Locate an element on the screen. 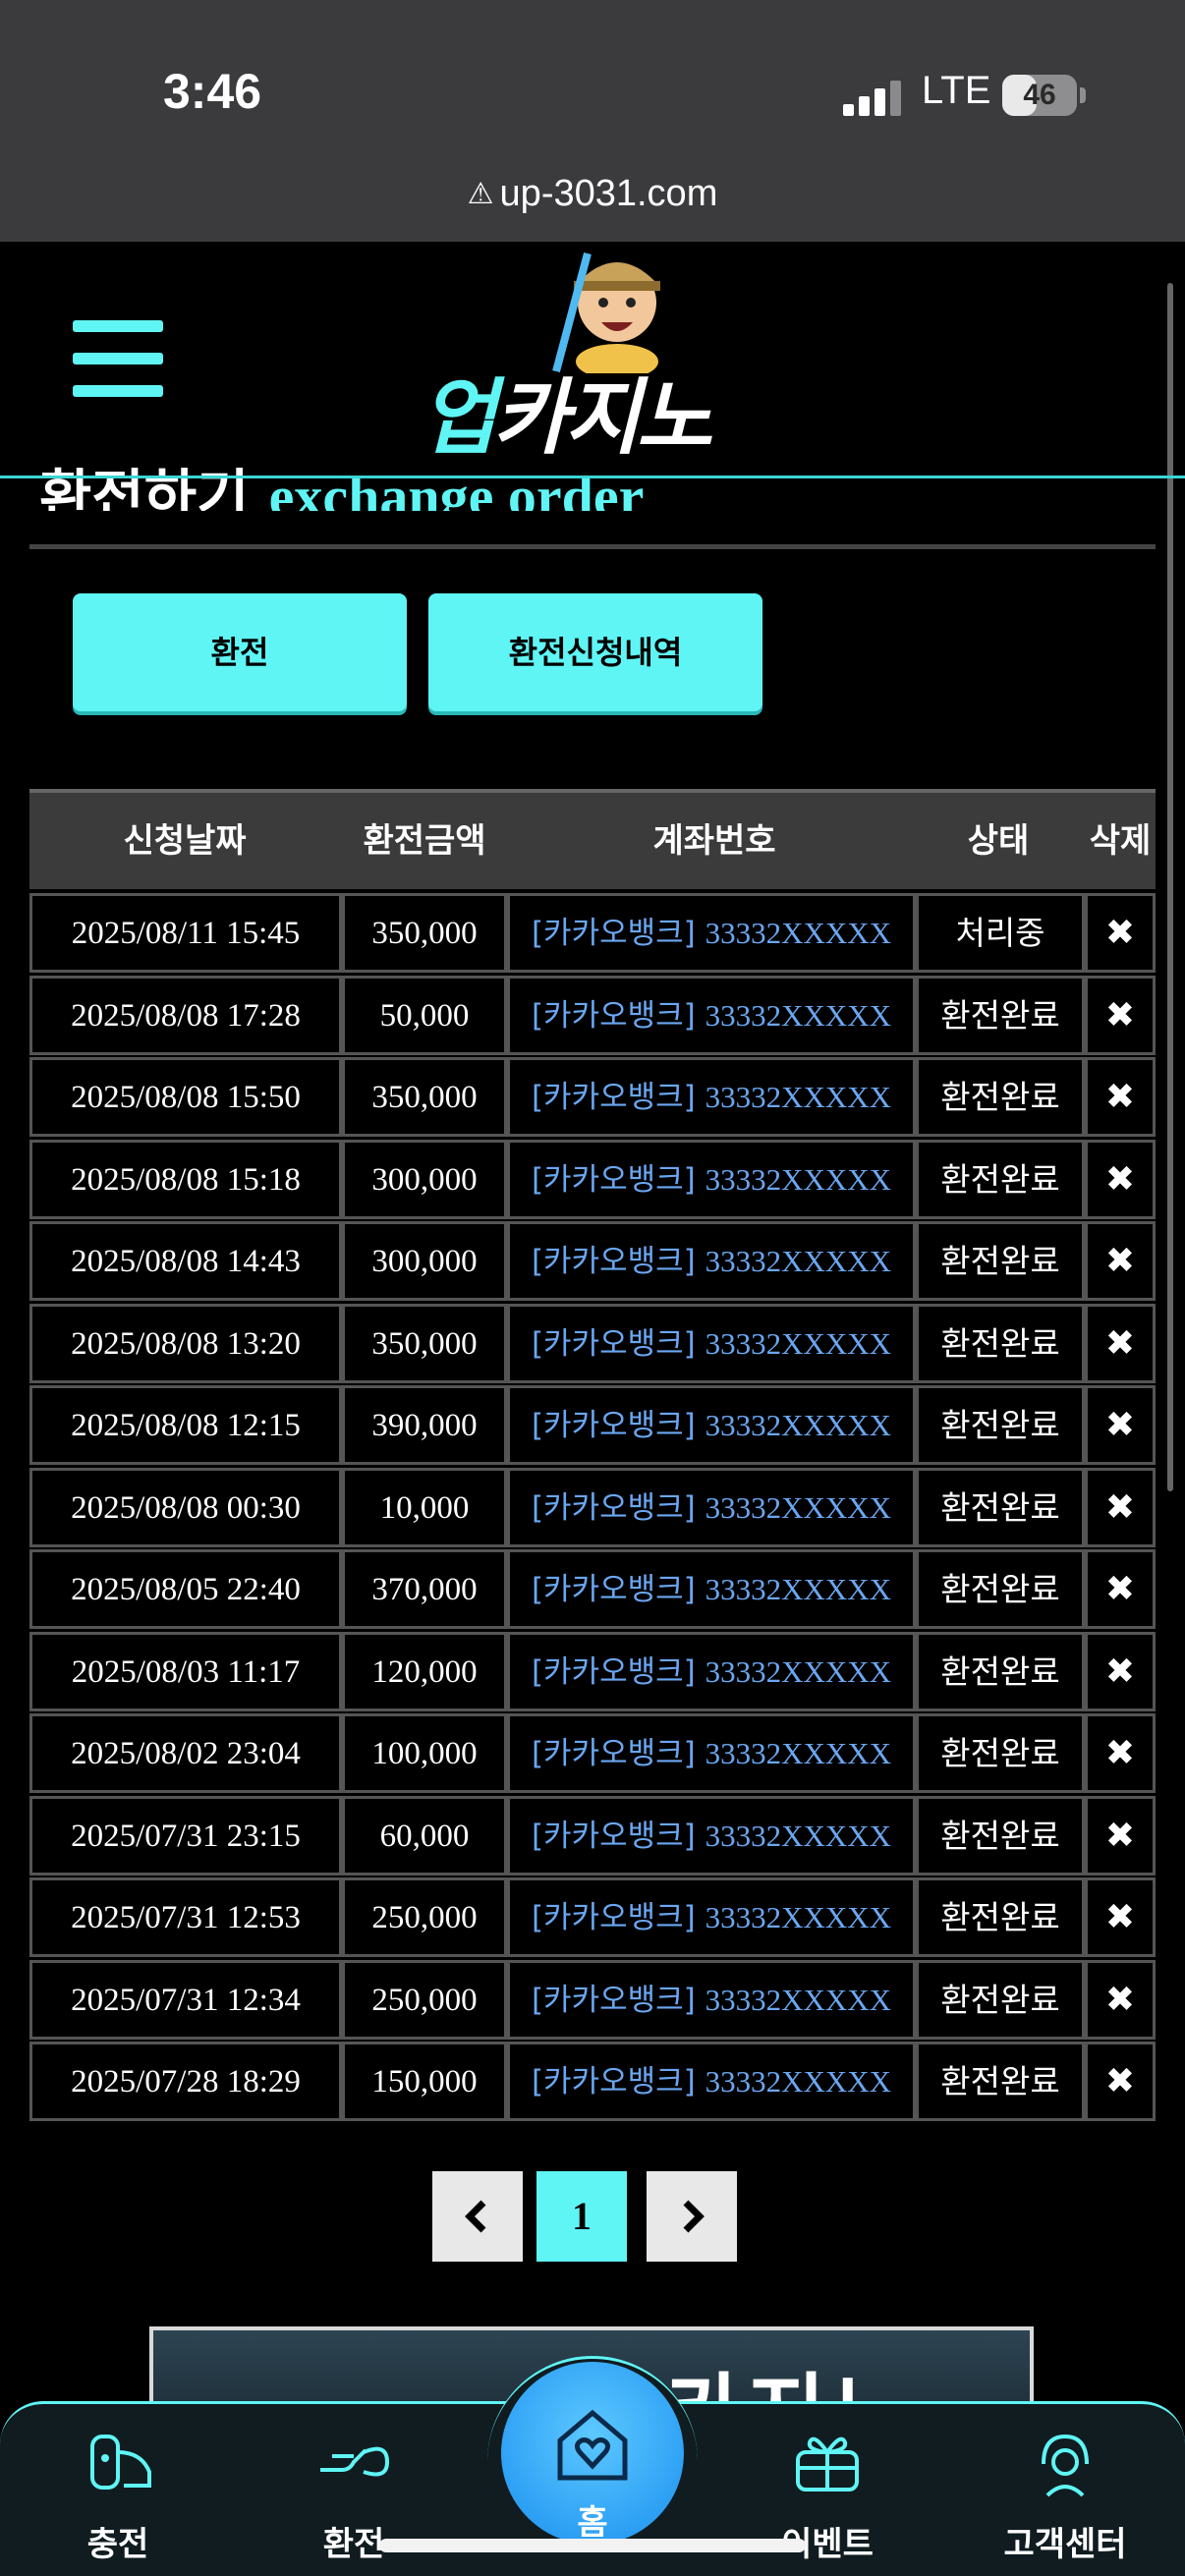  charge-icon is located at coordinates (121, 2462).